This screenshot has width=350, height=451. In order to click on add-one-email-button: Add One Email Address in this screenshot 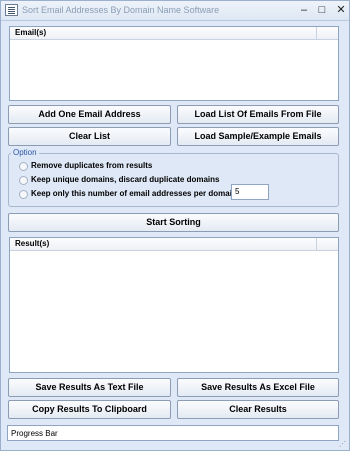, I will do `click(89, 114)`.